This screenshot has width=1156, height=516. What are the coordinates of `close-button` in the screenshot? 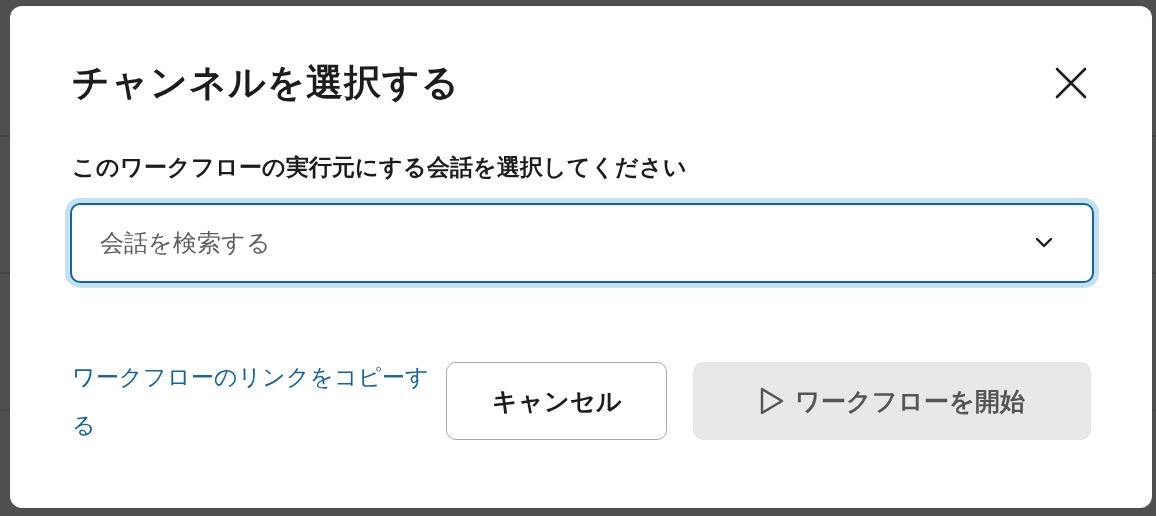 It's located at (1071, 83).